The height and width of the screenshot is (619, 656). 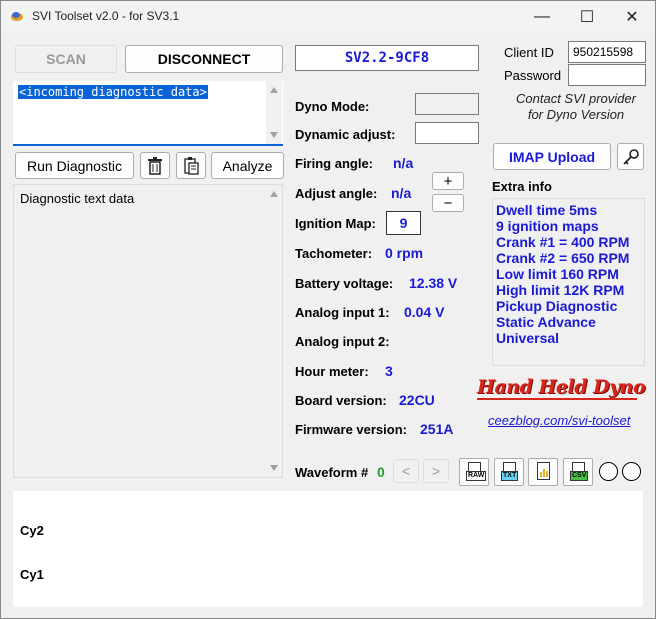 I want to click on battery-voltage-label: Battery voltage:, so click(x=344, y=283).